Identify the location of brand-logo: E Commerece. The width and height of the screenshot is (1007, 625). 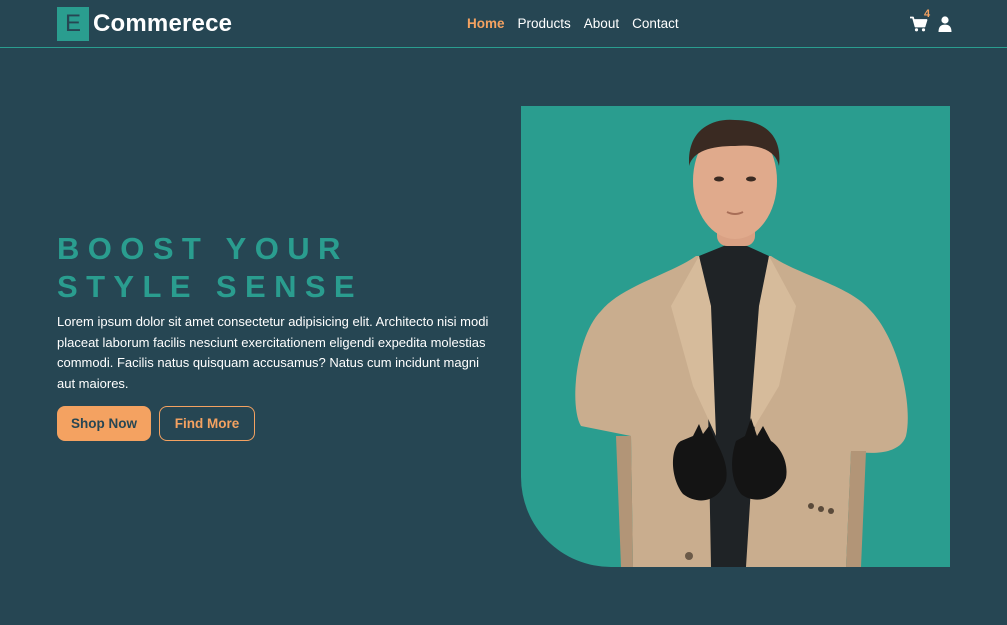
(144, 24).